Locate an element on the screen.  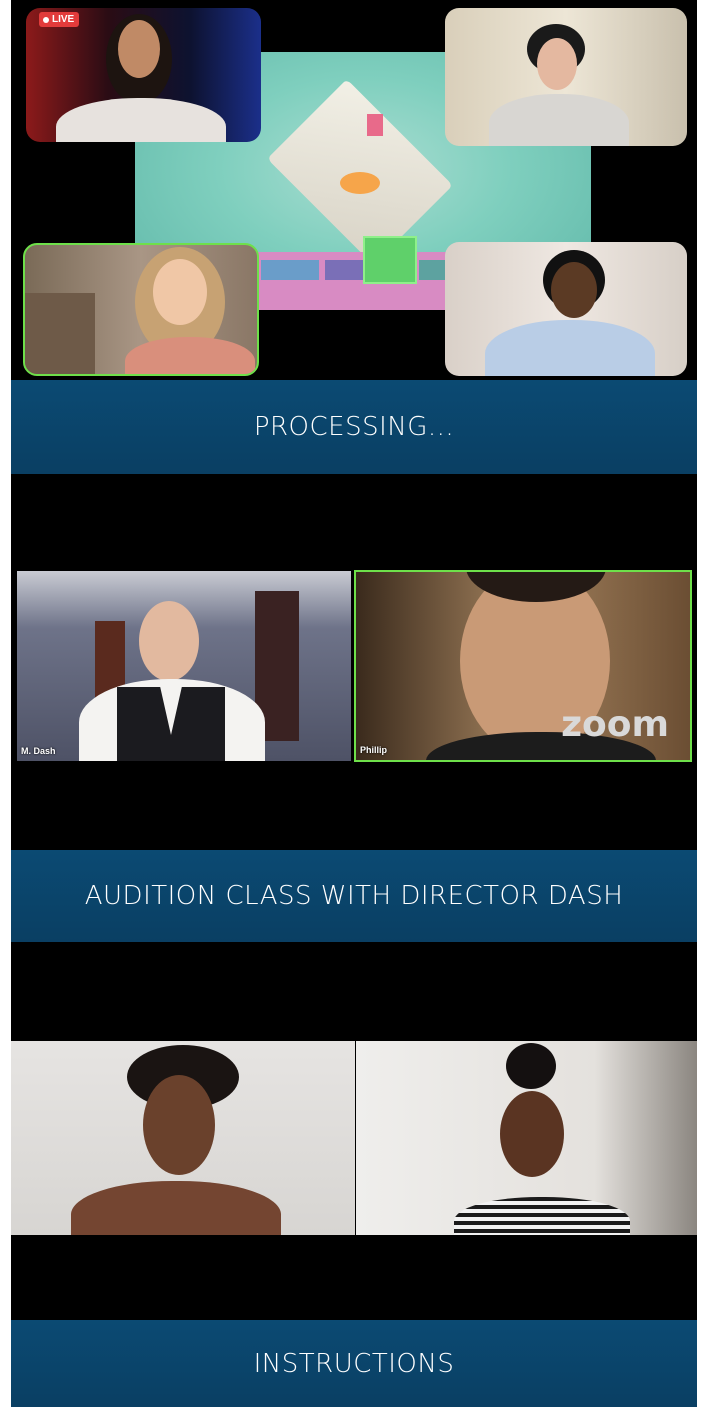
dresser is located at coordinates (60, 333).